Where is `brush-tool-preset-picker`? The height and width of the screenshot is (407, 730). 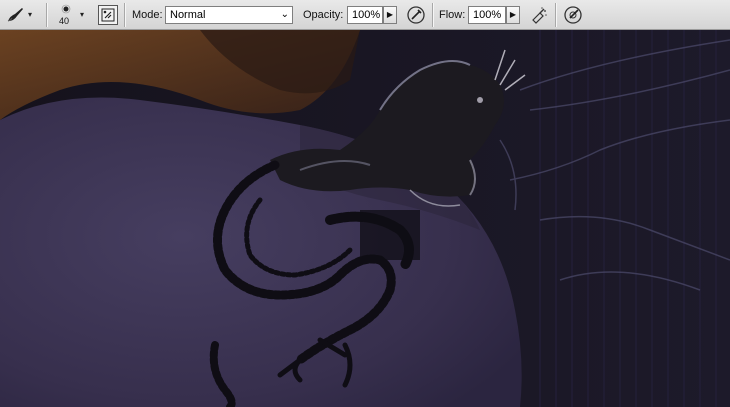
brush-tool-preset-picker is located at coordinates (15, 15).